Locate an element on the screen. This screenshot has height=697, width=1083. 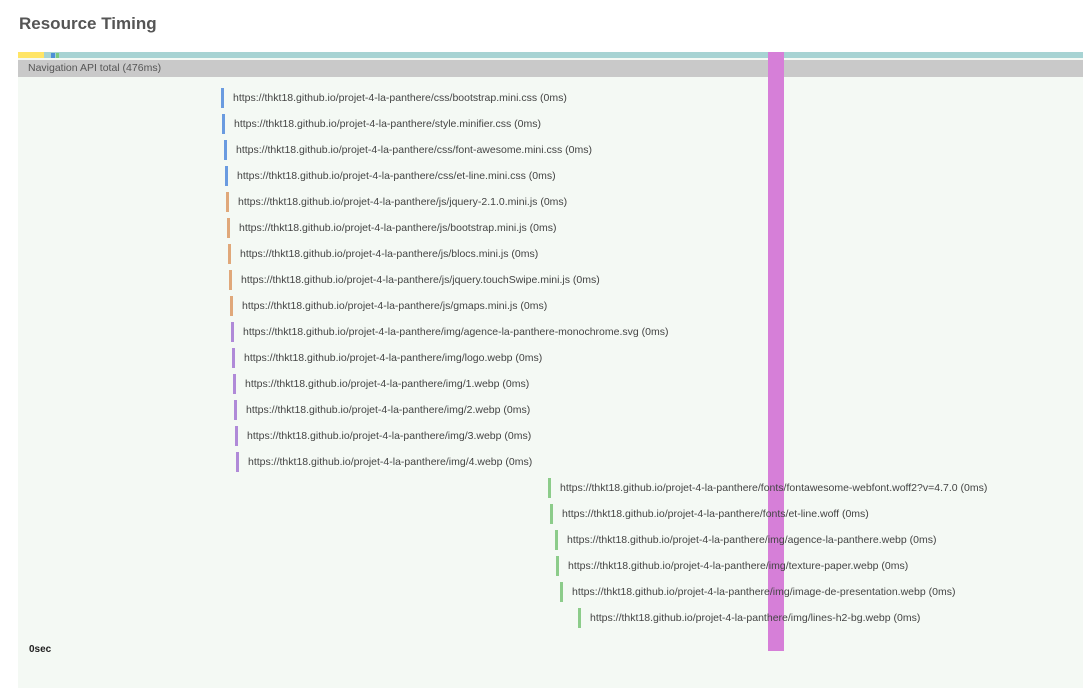
axis-start-label: 0sec is located at coordinates (40, 649).